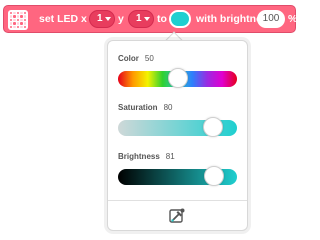  I want to click on brightness-slider, so click(177, 176).